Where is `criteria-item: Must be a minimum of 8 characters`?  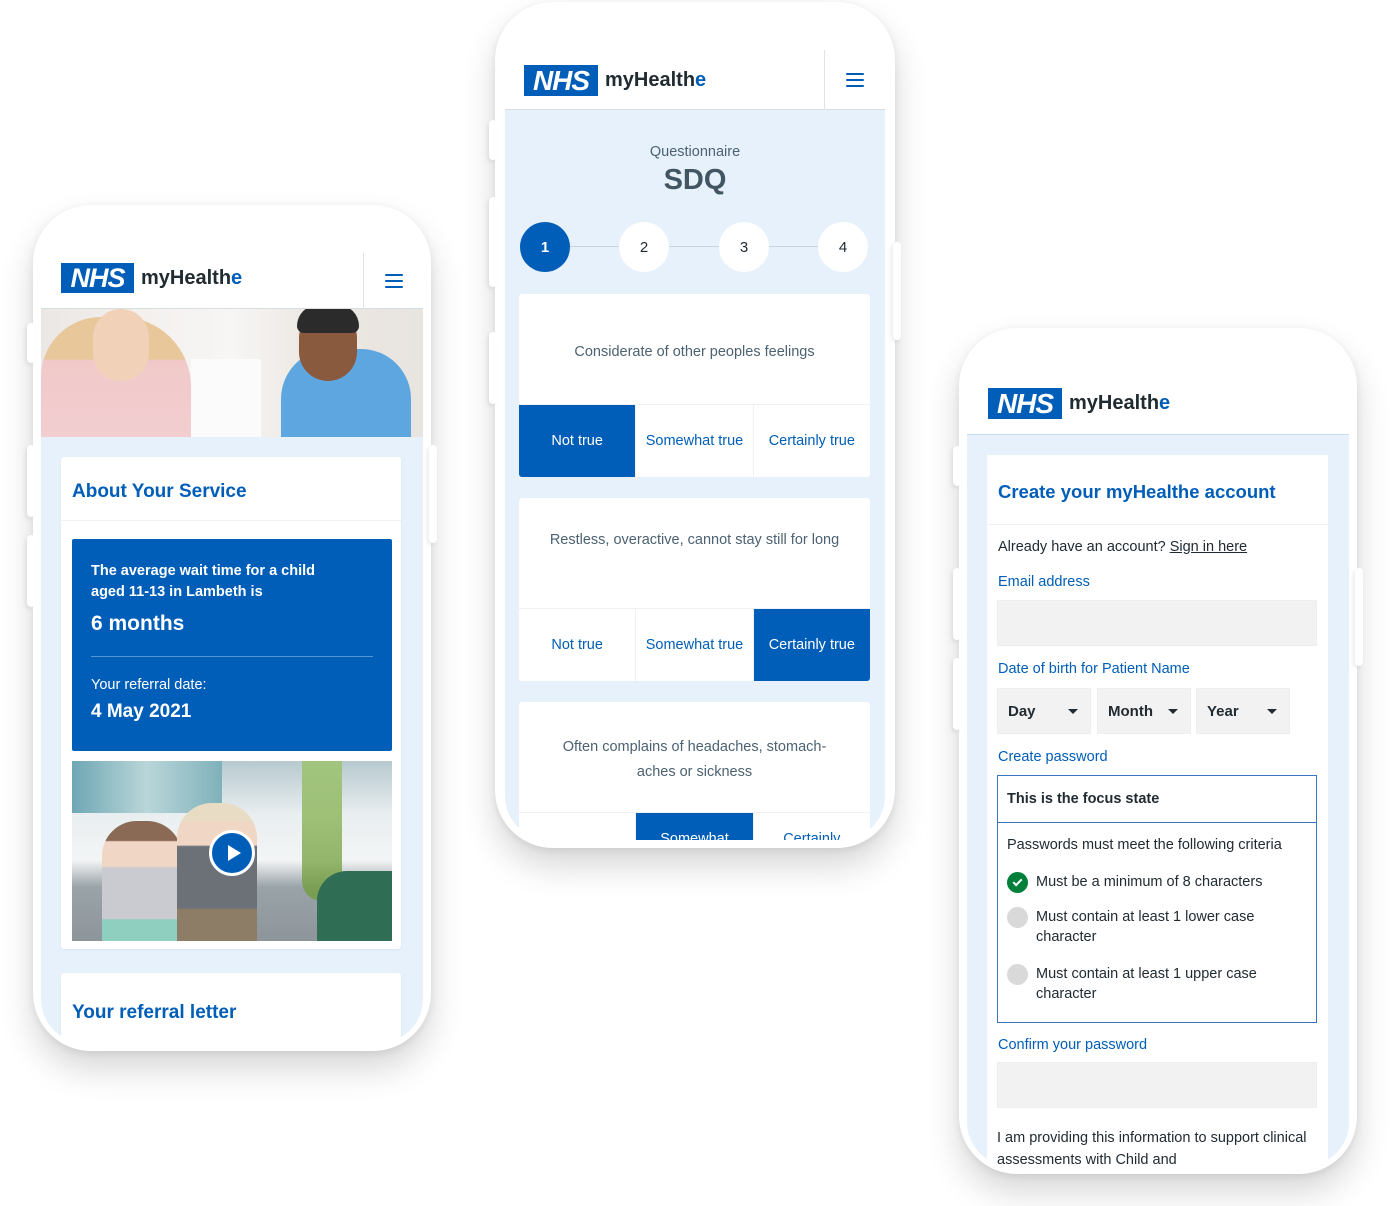
criteria-item: Must be a minimum of 8 characters is located at coordinates (1157, 882).